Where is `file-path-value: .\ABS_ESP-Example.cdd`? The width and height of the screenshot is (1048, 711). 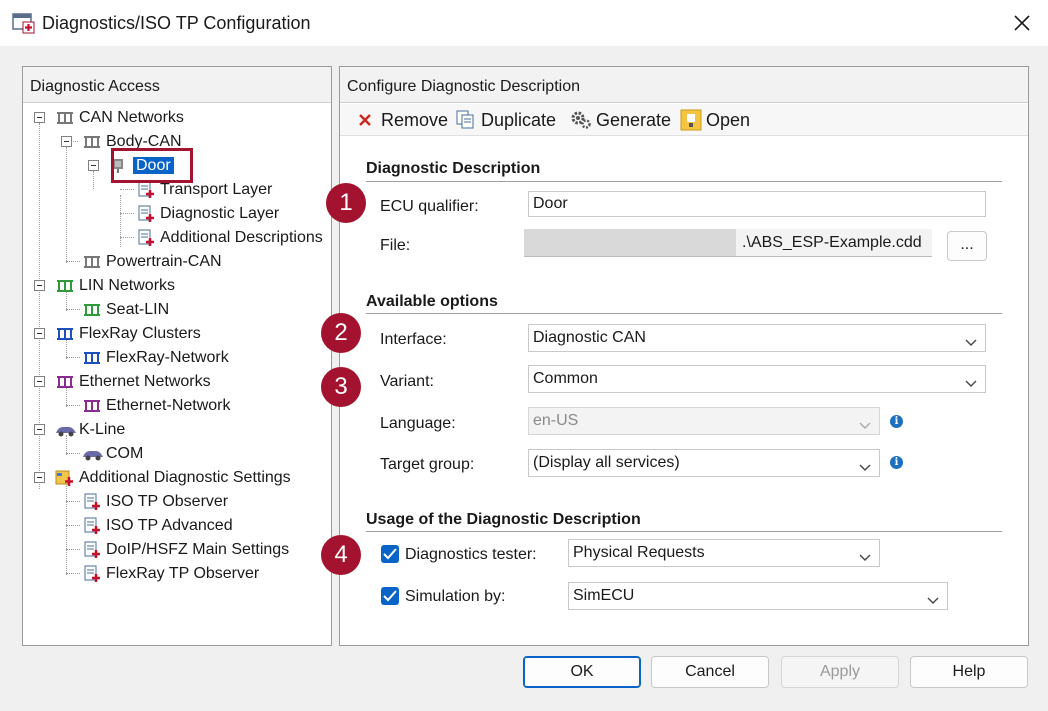 file-path-value: .\ABS_ESP-Example.cdd is located at coordinates (832, 242).